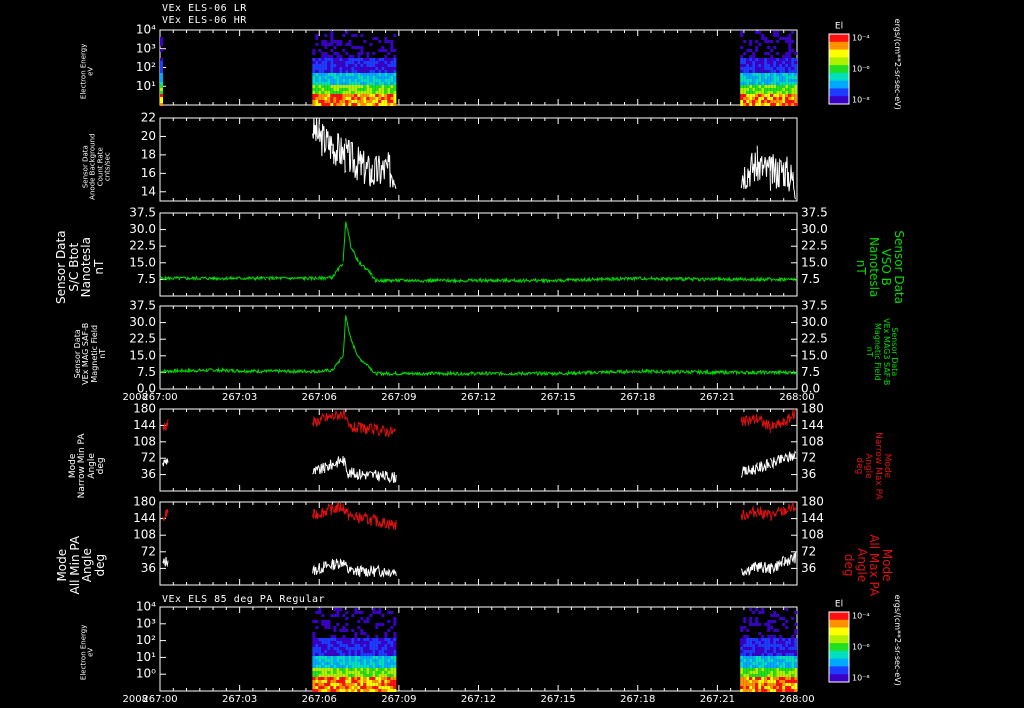 This screenshot has height=708, width=1024. I want to click on y-tick-label-btot: 15.0, so click(142, 262).